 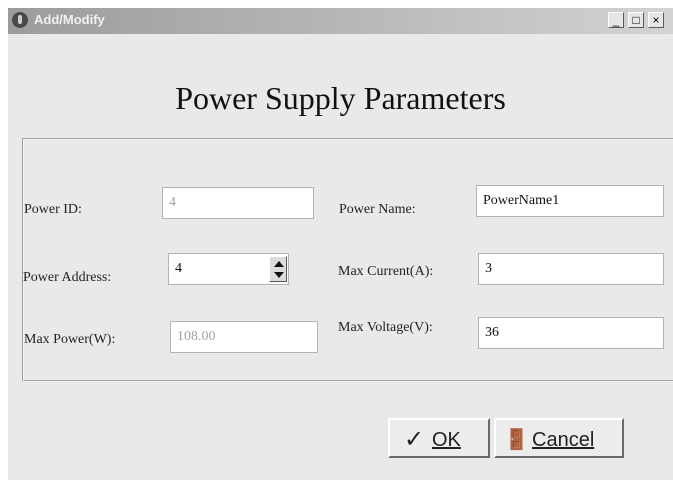 I want to click on cancel-label: Cancel, so click(x=563, y=440).